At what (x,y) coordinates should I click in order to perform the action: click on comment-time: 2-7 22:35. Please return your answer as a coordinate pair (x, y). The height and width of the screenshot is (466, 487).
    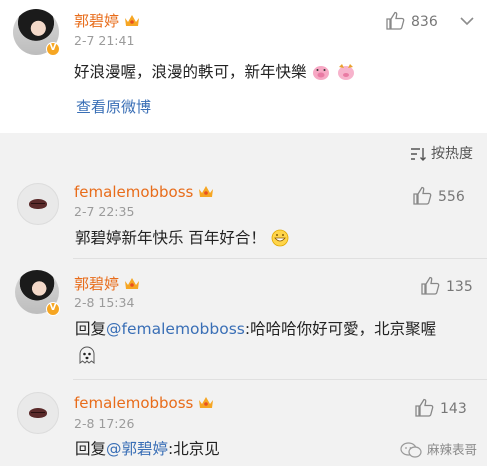
    Looking at the image, I should click on (104, 211).